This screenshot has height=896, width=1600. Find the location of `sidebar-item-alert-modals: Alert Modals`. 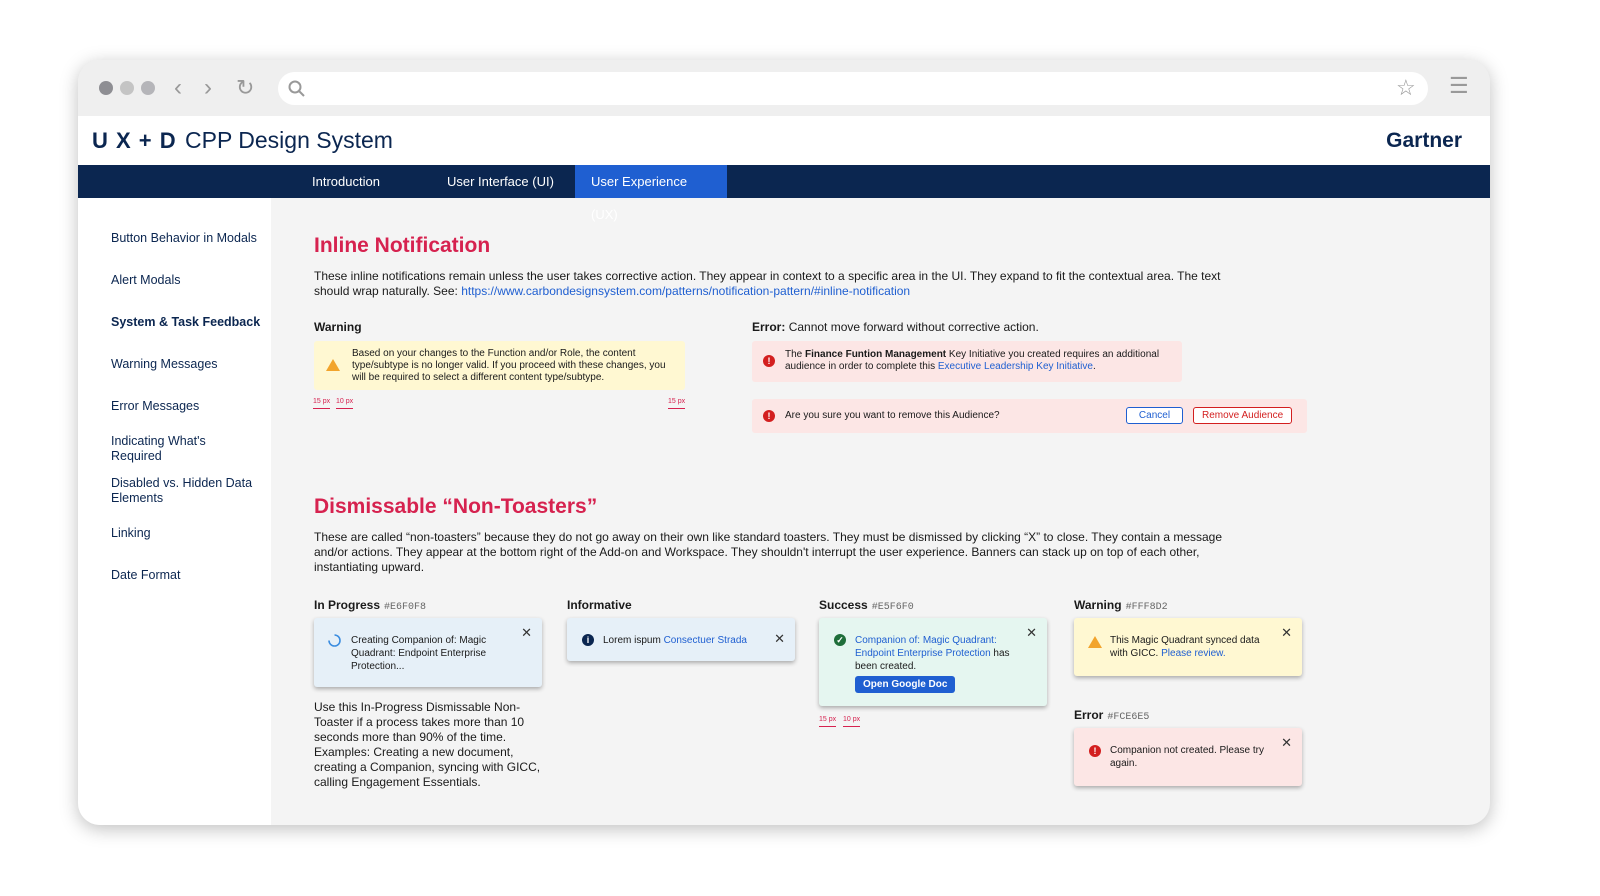

sidebar-item-alert-modals: Alert Modals is located at coordinates (186, 280).